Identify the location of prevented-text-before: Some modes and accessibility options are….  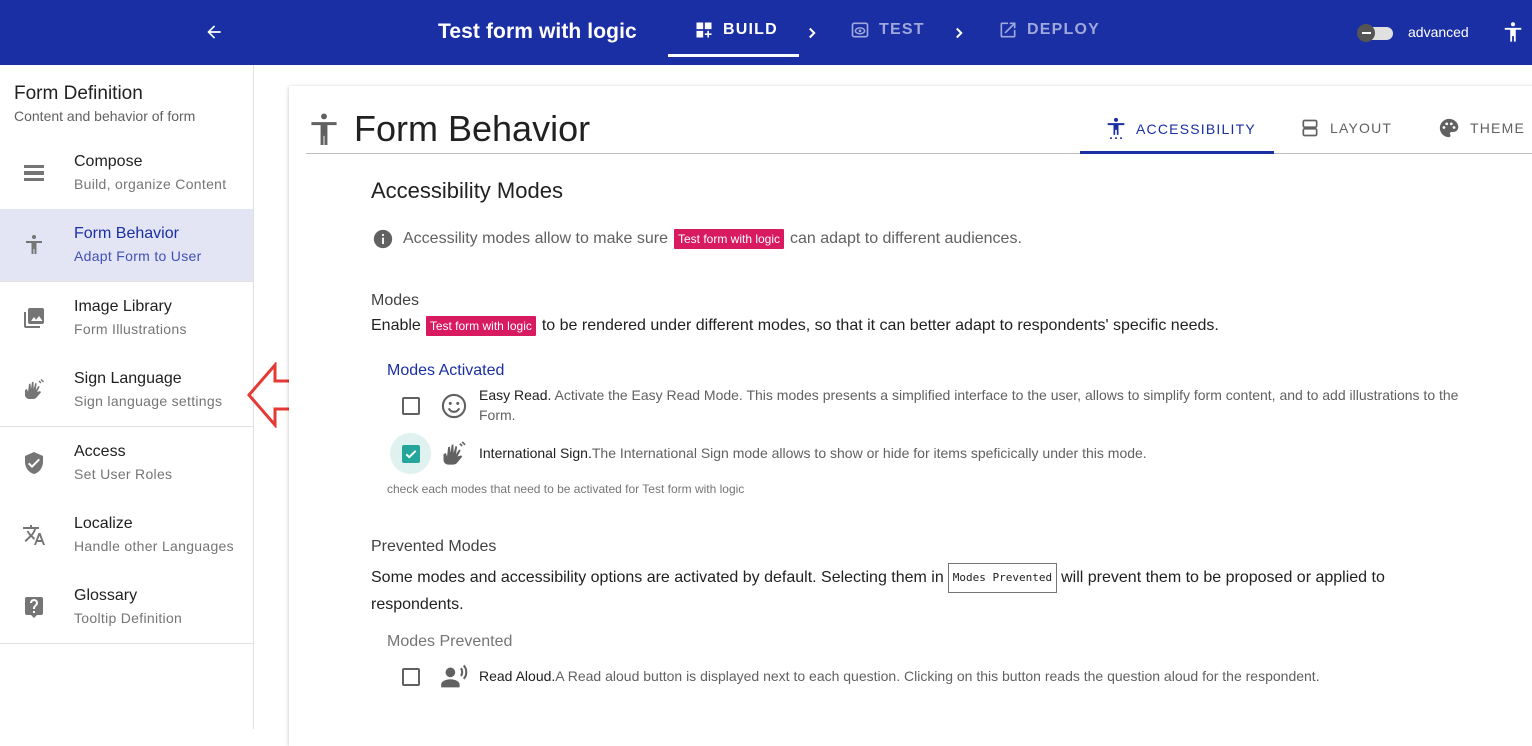
(657, 577).